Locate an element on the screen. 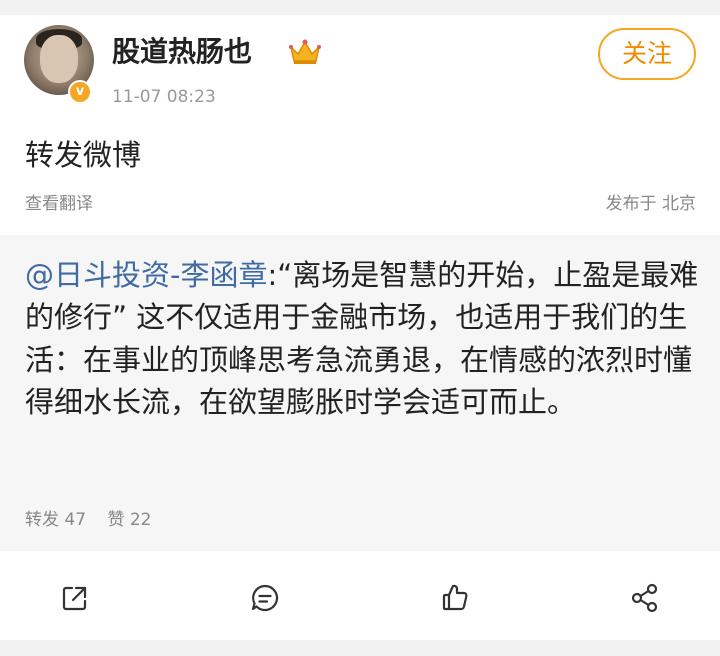  like-count: 赞 22 is located at coordinates (129, 520).